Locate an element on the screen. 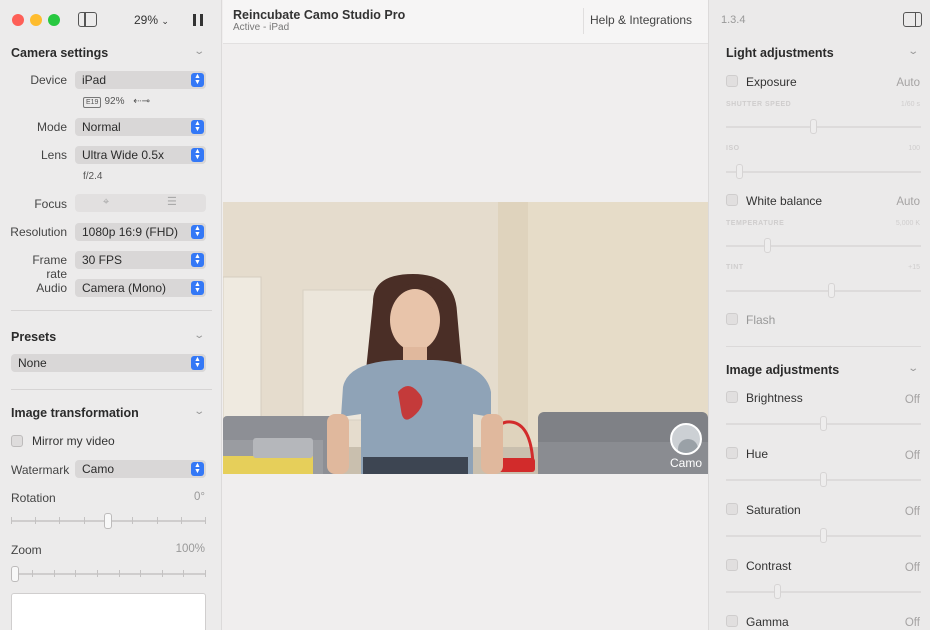 The image size is (930, 630). contrast-slider-knob is located at coordinates (777, 591).